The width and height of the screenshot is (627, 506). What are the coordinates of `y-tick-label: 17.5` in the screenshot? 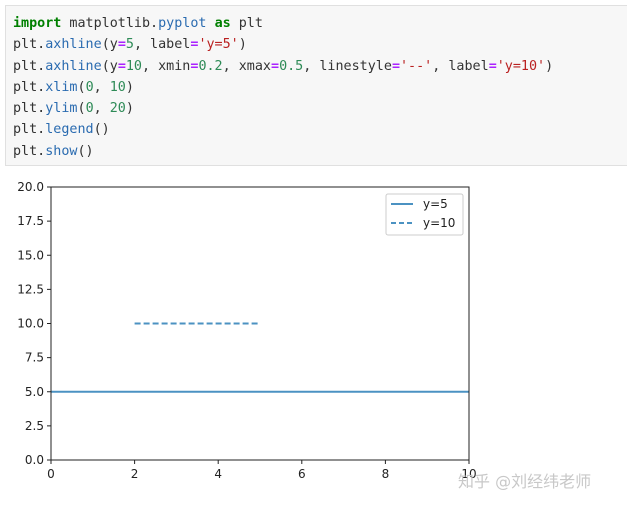 It's located at (30, 221).